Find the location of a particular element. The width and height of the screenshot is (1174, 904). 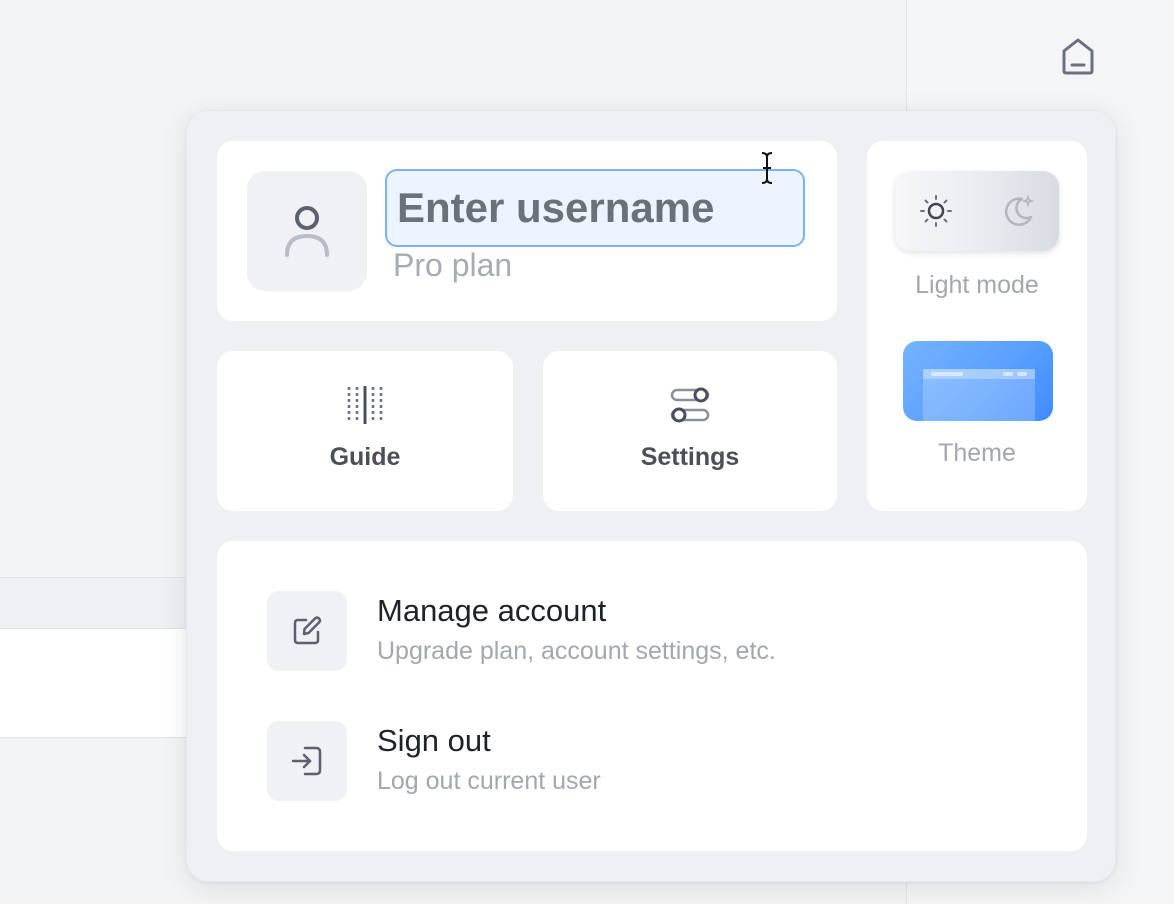

mode-label: Light mode is located at coordinates (977, 285).